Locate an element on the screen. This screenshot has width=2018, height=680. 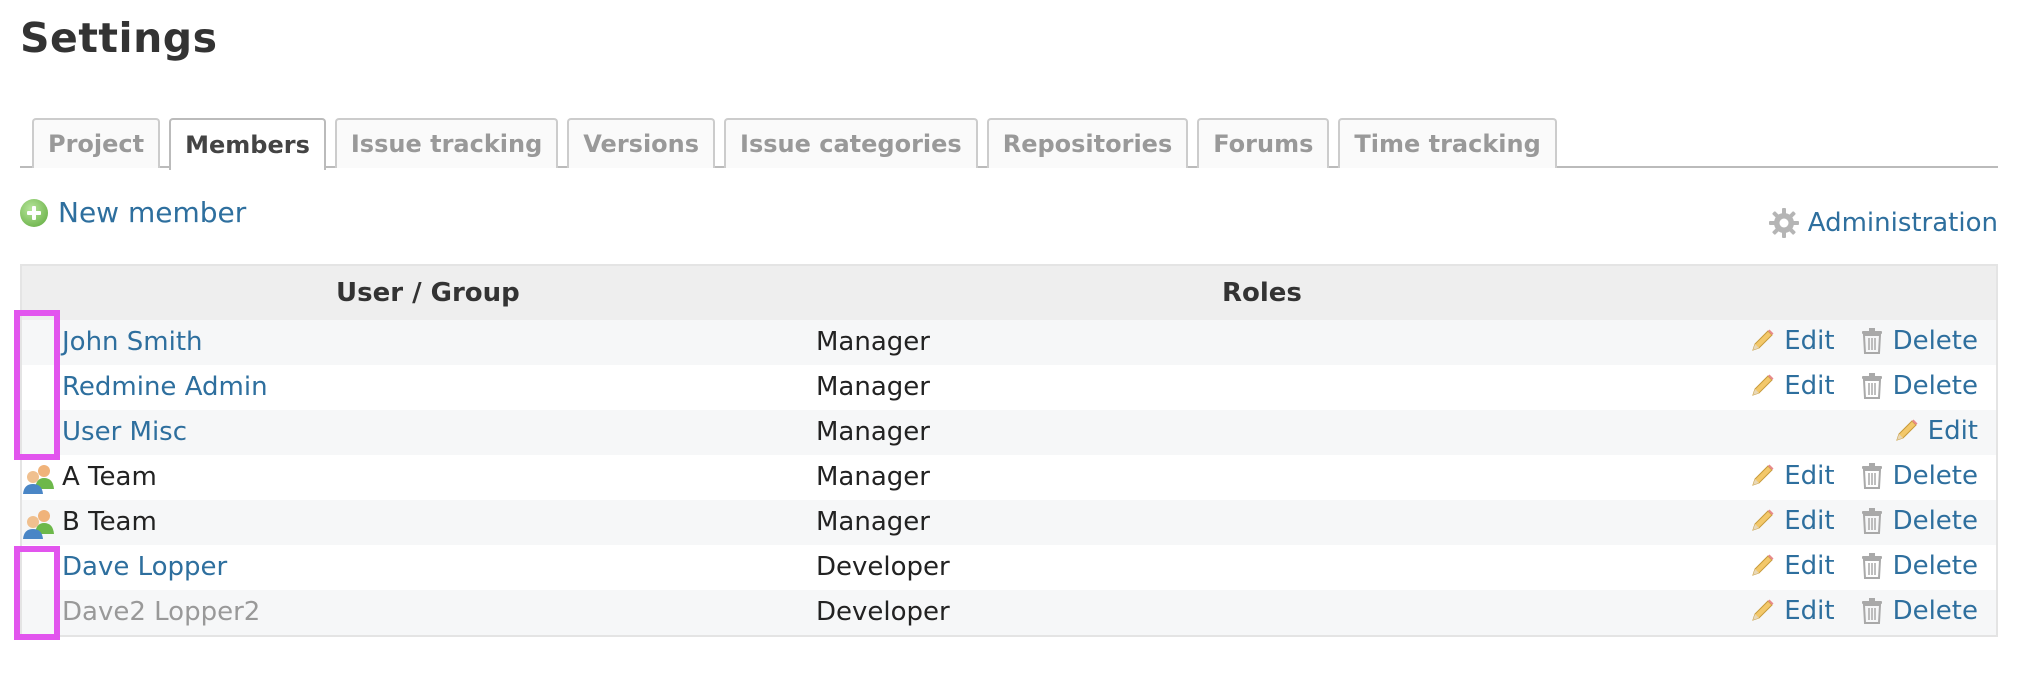
column-header-roles: Roles is located at coordinates (1262, 293).